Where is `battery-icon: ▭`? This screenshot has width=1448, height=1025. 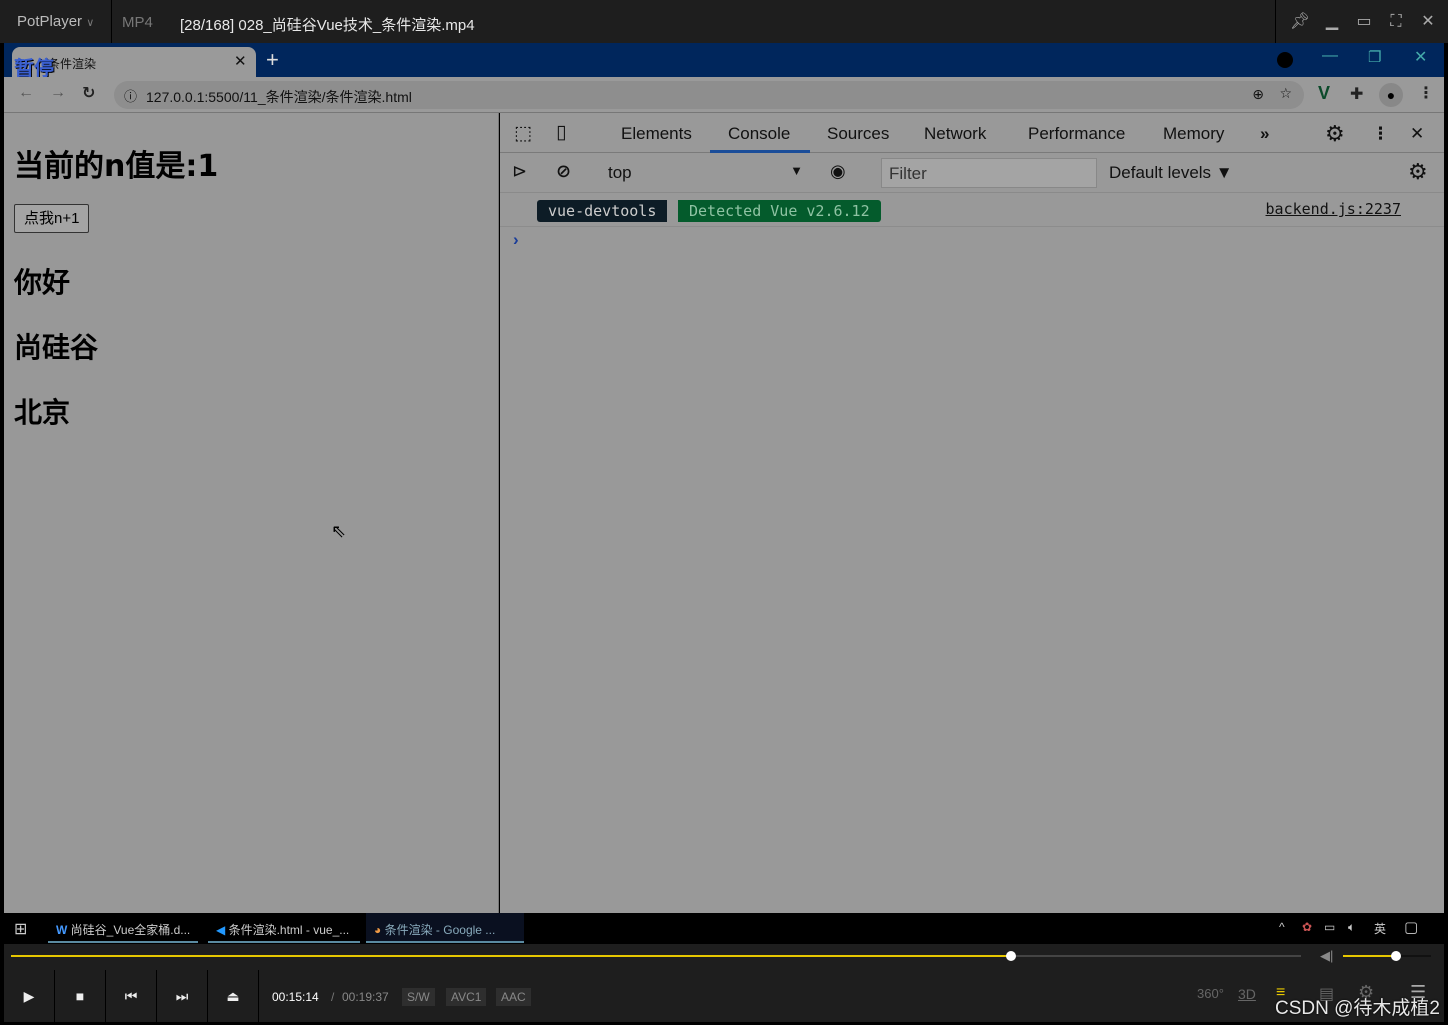 battery-icon: ▭ is located at coordinates (1329, 927).